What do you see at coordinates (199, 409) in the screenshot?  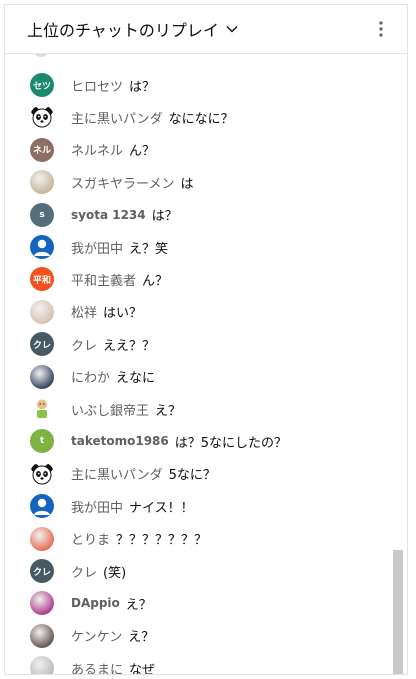 I see `chat-message-row: いぶし銀帝王 え？` at bounding box center [199, 409].